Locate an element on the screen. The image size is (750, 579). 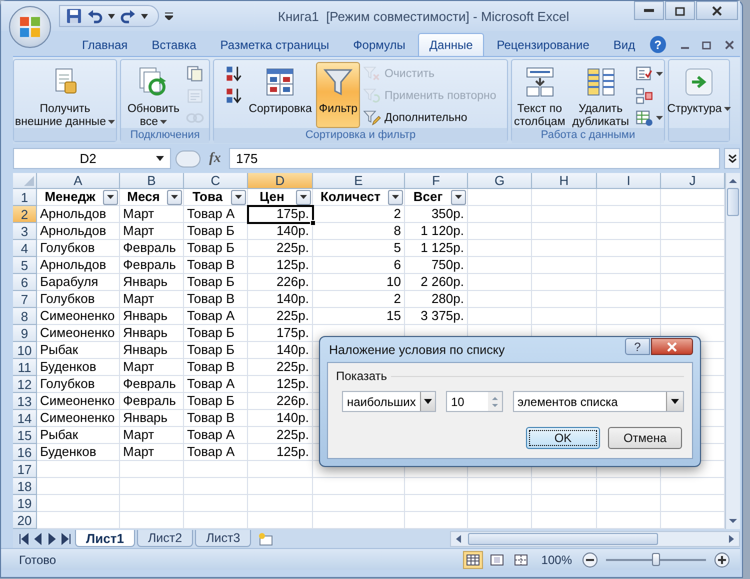
name-box: D2 is located at coordinates (92, 158).